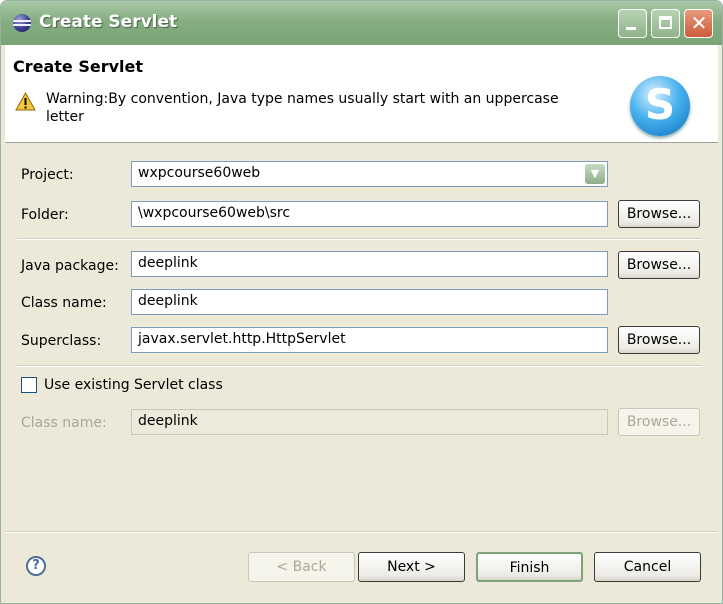 The height and width of the screenshot is (604, 723). I want to click on existing-class-name-input: deeplink, so click(369, 422).